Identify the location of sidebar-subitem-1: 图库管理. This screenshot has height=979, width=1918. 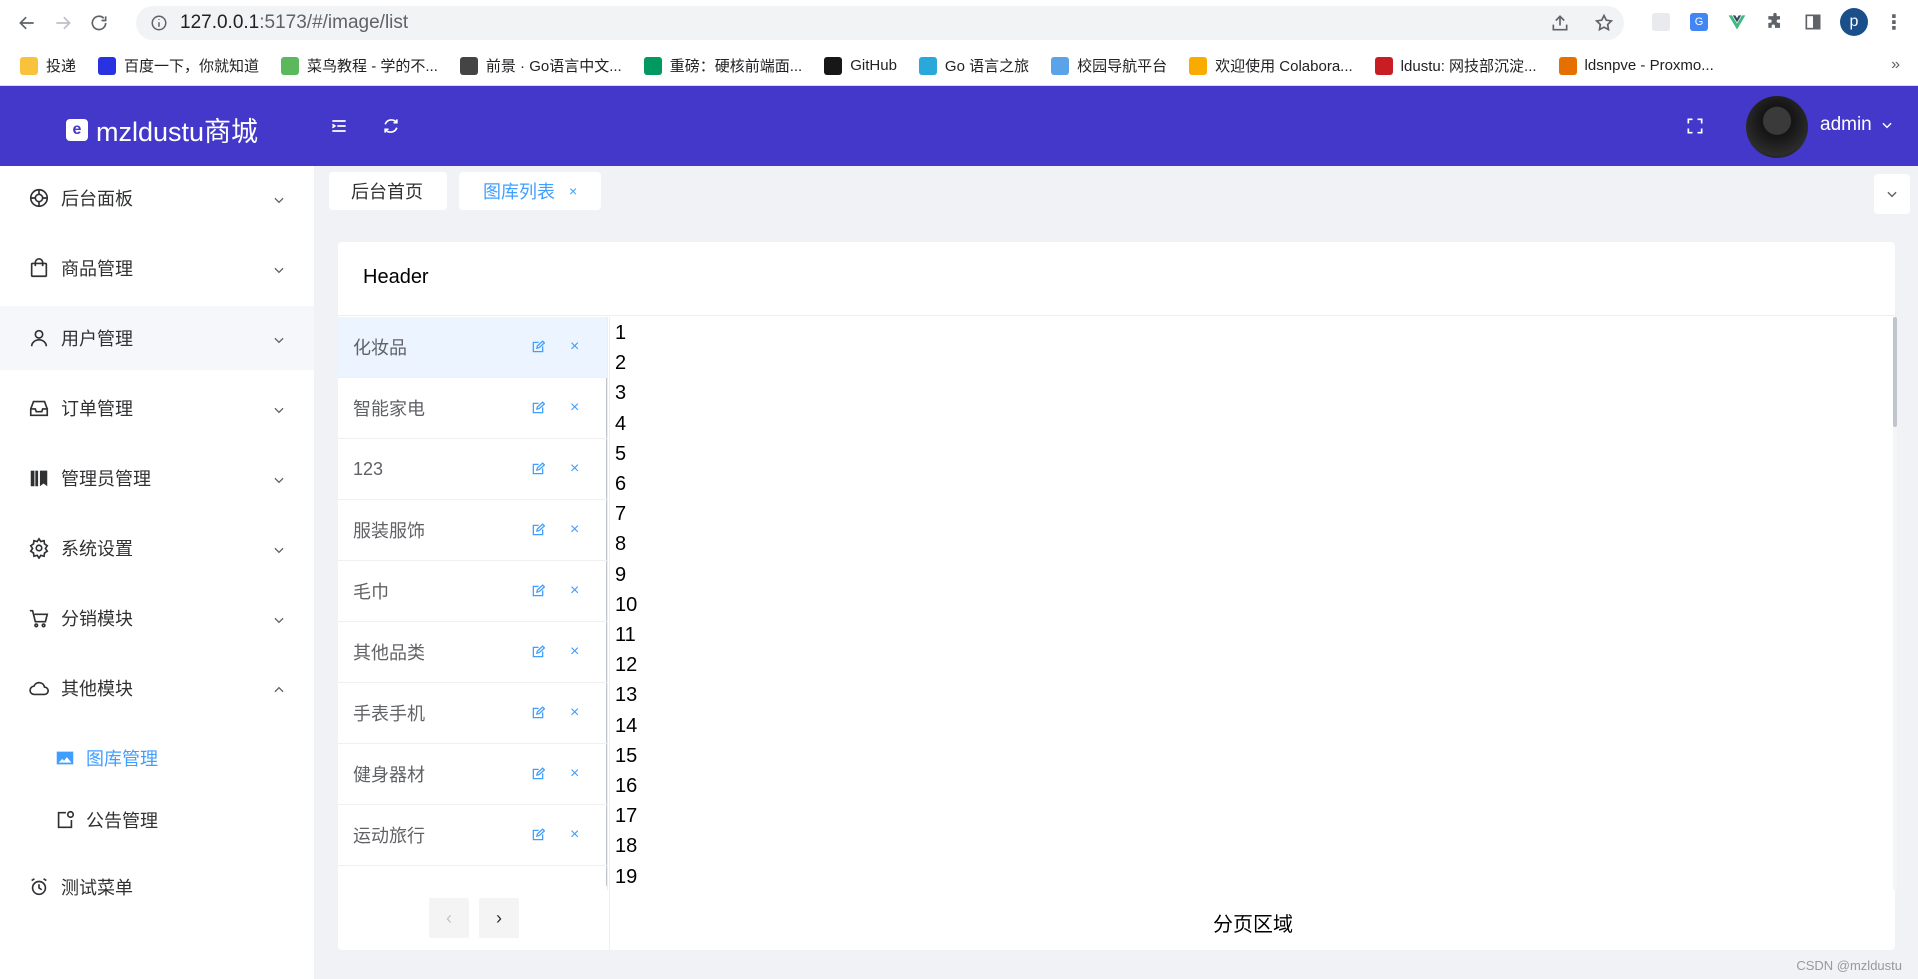
(157, 758).